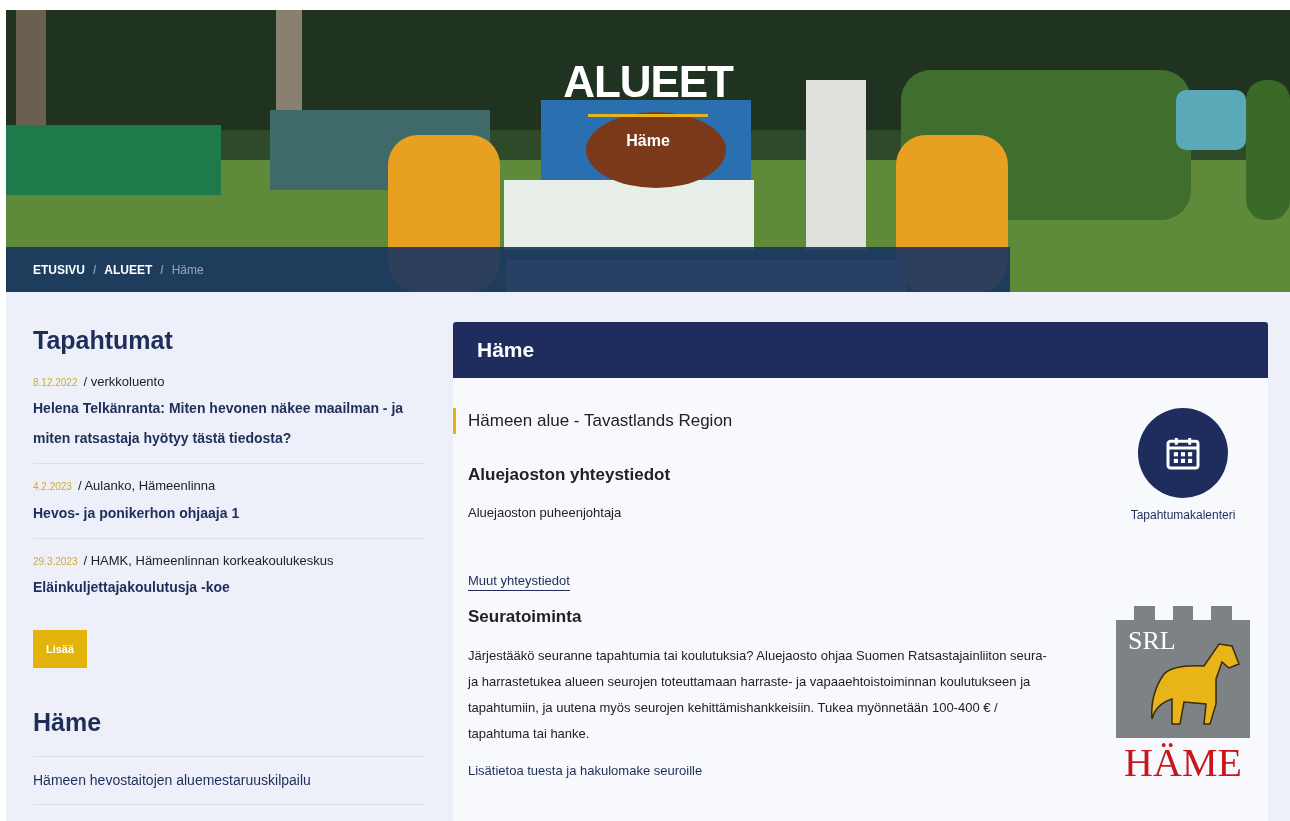 The width and height of the screenshot is (1290, 821). Describe the element at coordinates (187, 269) in the screenshot. I see `breadcrumb-link: Häme` at that location.